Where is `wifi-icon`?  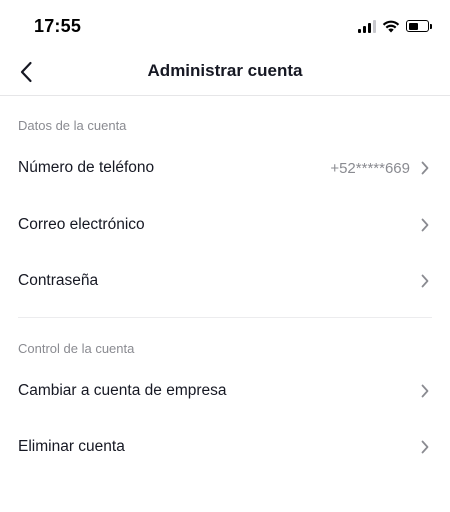 wifi-icon is located at coordinates (391, 26).